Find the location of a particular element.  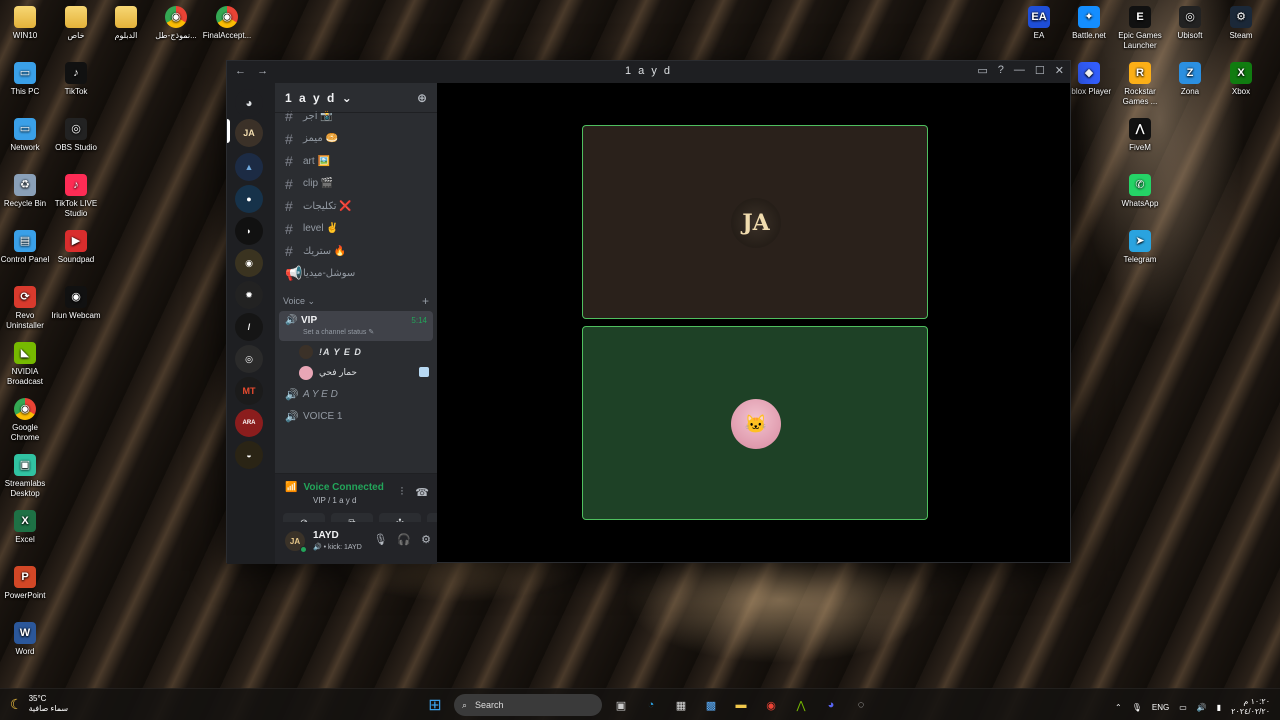

desktop-shortcut: ◎ OBS Studio is located at coordinates (76, 135).